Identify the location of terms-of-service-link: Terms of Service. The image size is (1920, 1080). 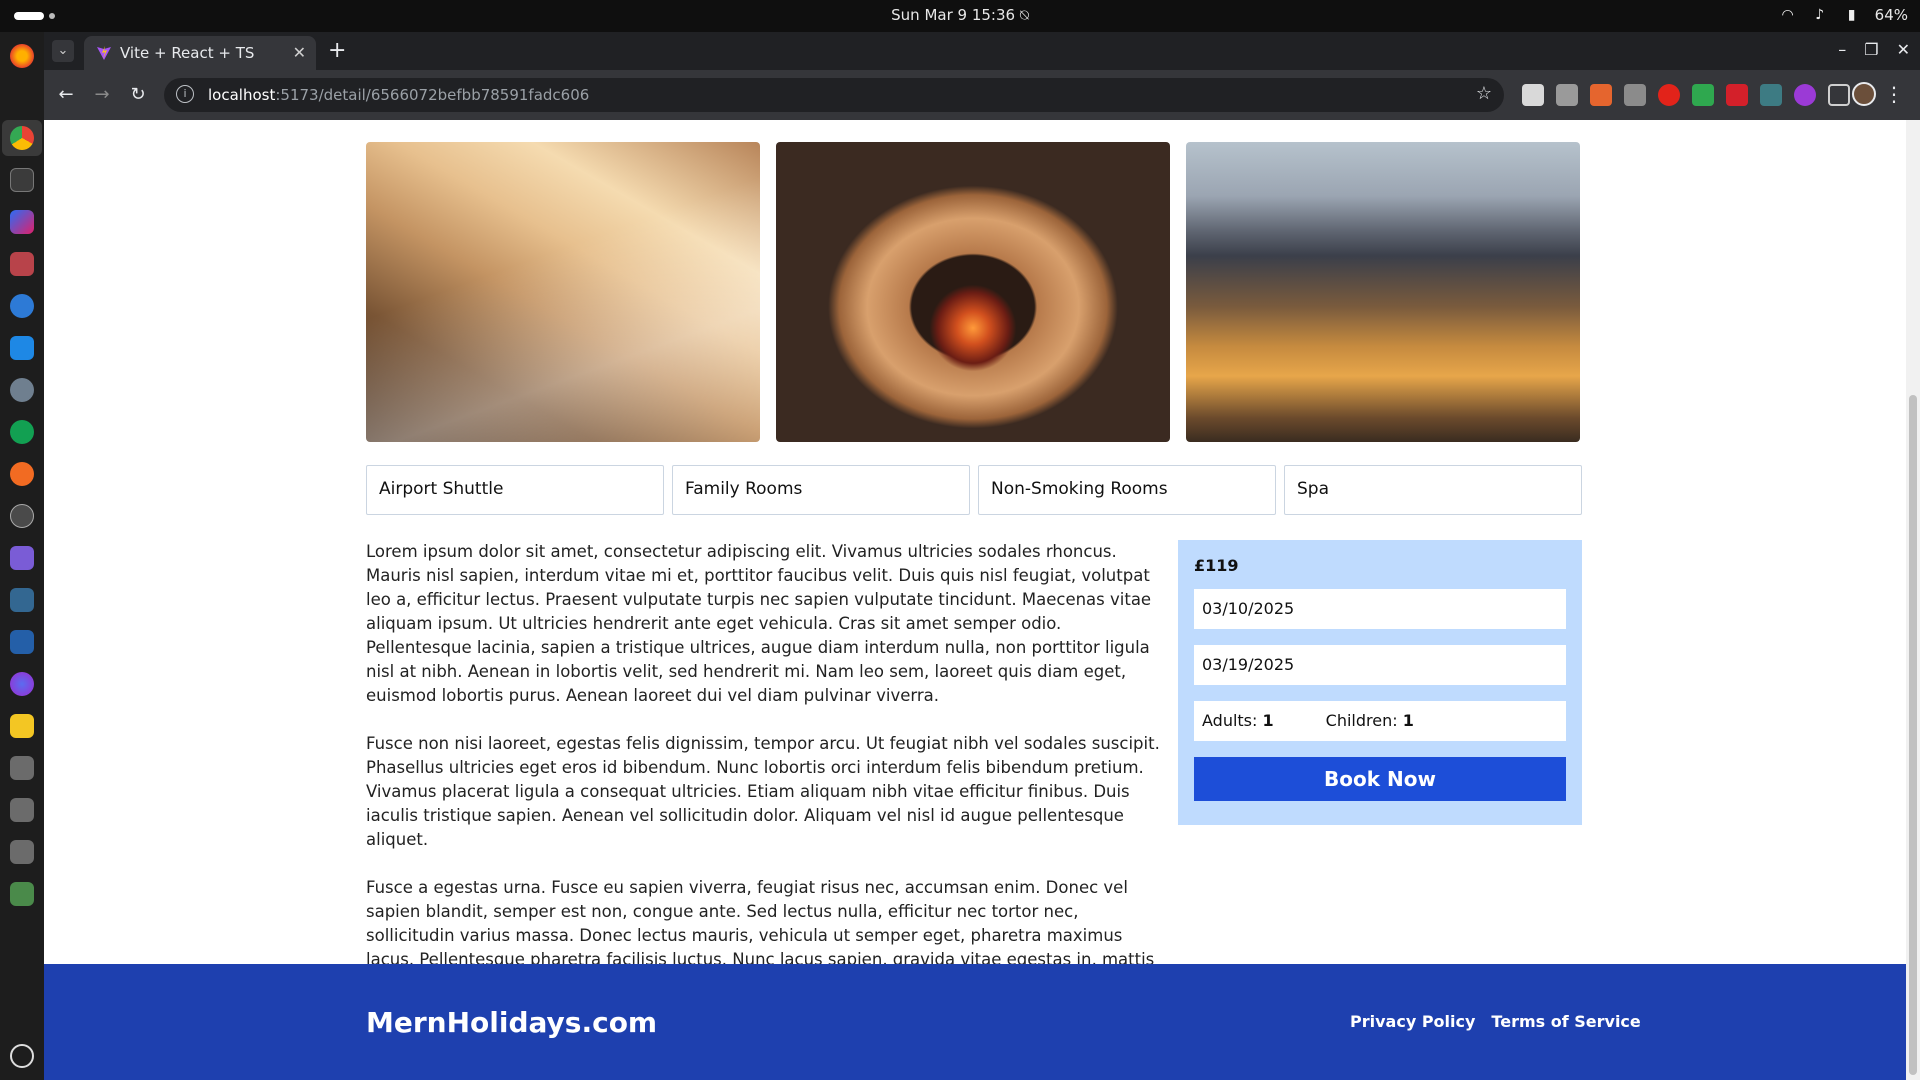
(1565, 1021).